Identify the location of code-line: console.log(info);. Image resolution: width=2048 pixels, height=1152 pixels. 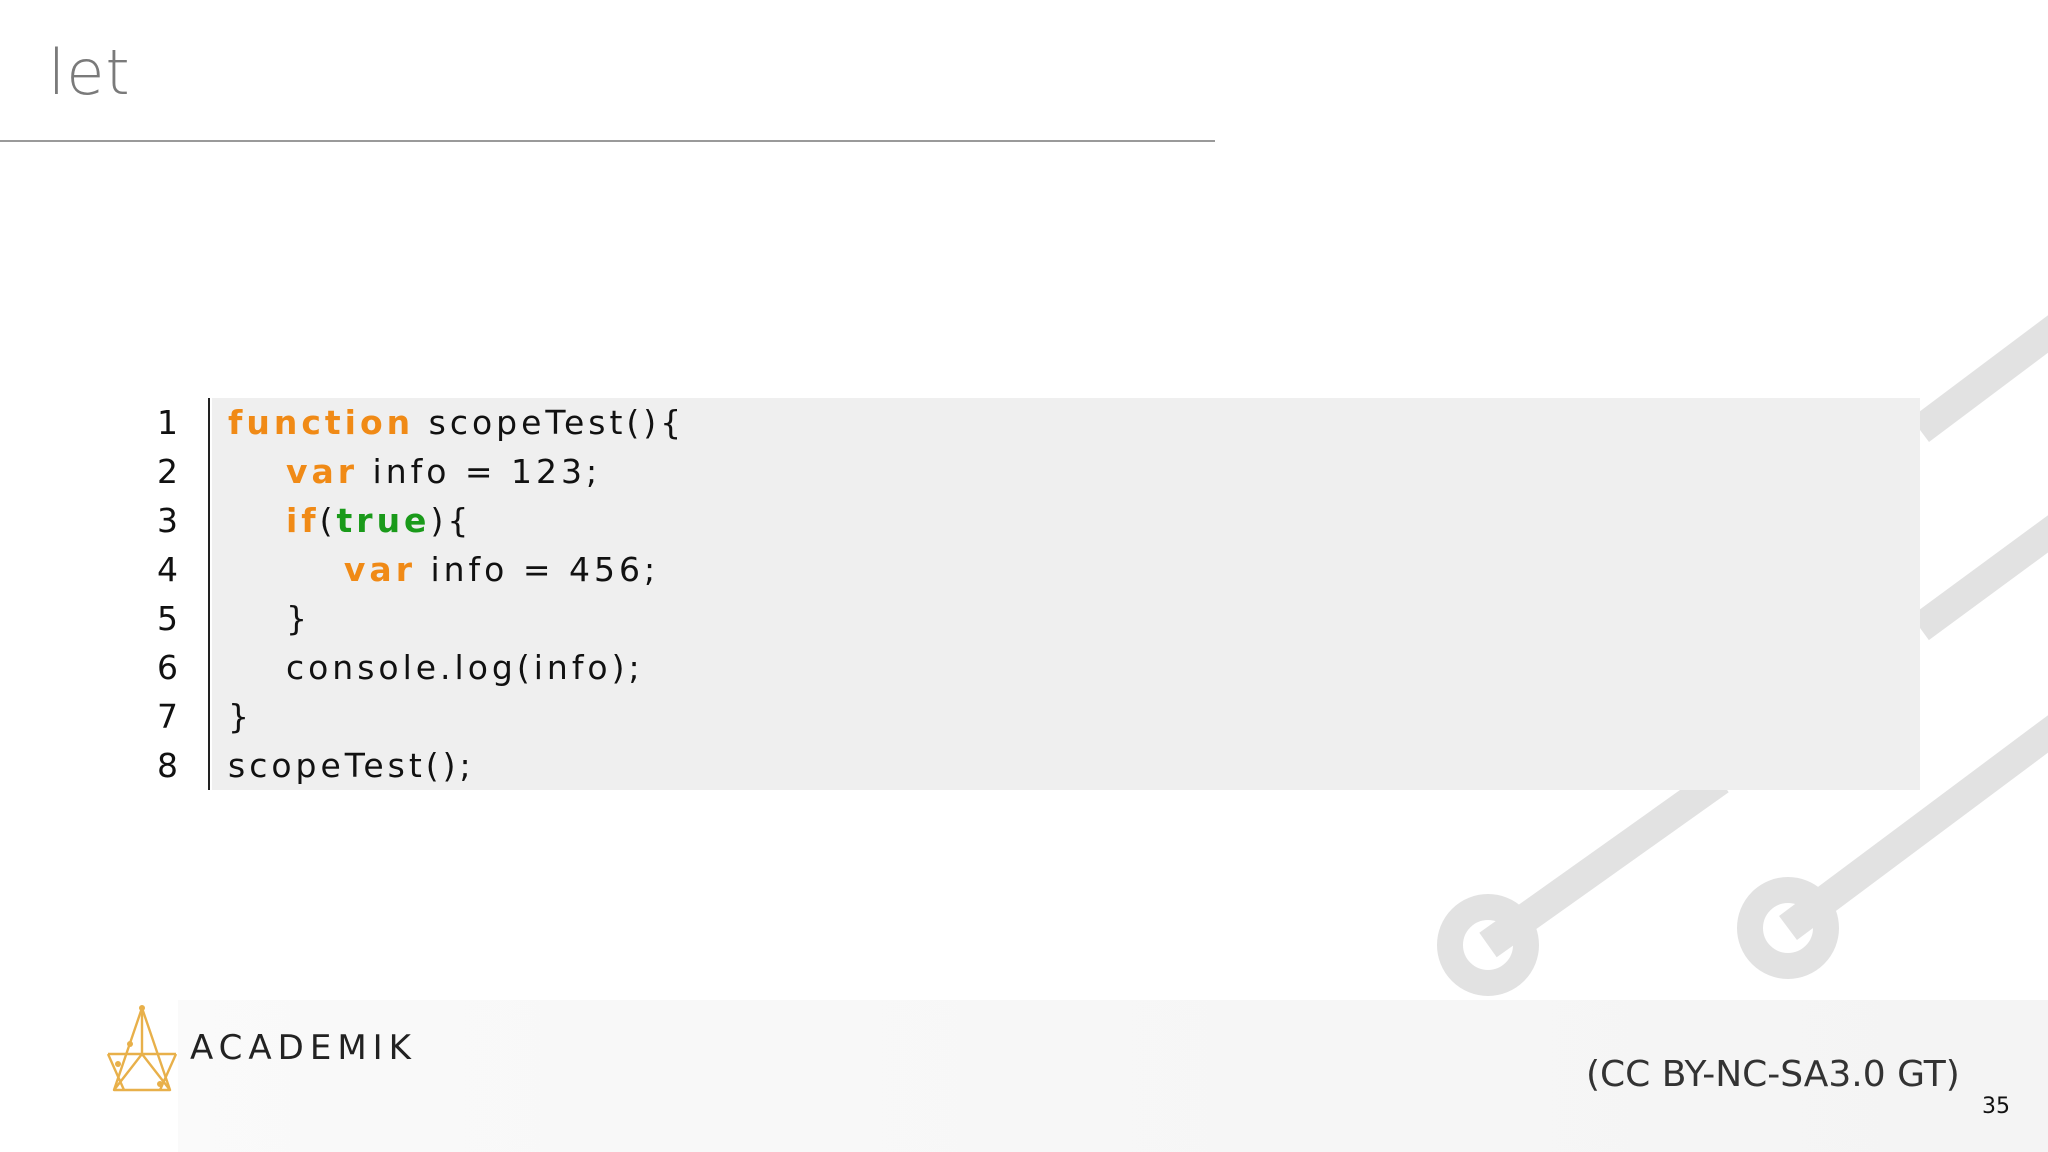
(436, 667).